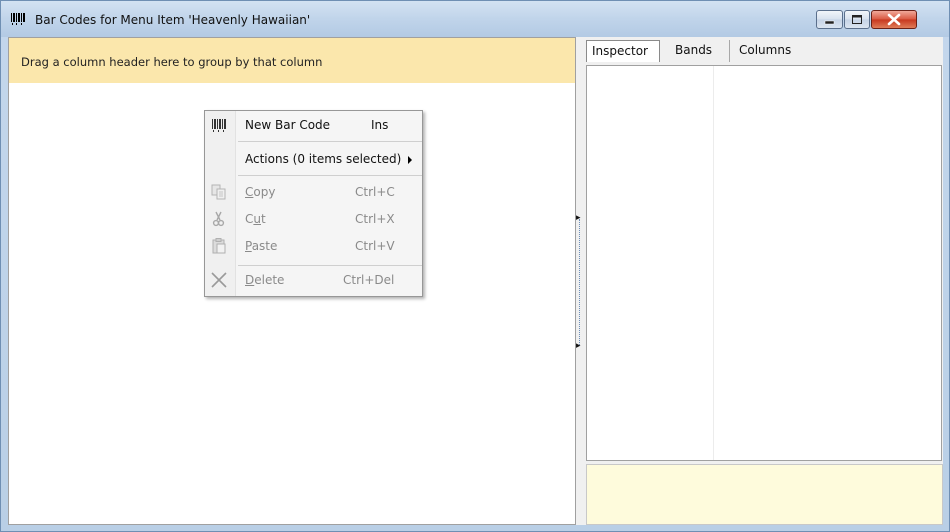 The image size is (950, 532). I want to click on delete-x-icon, so click(219, 280).